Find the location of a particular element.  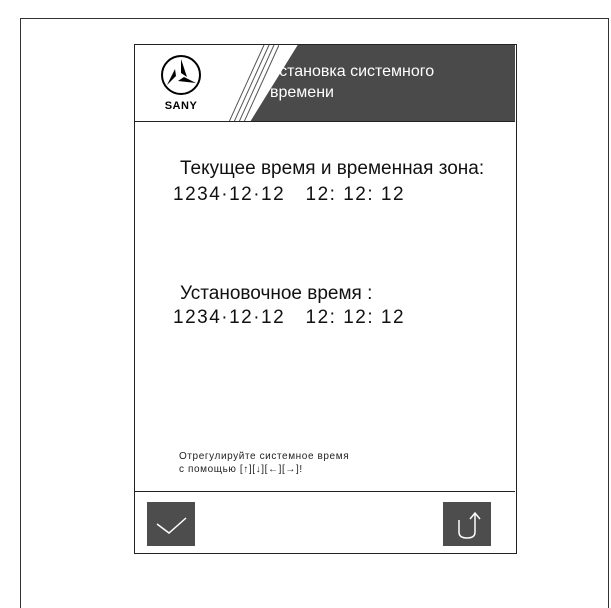

page-title-line2: времени is located at coordinates (302, 92).